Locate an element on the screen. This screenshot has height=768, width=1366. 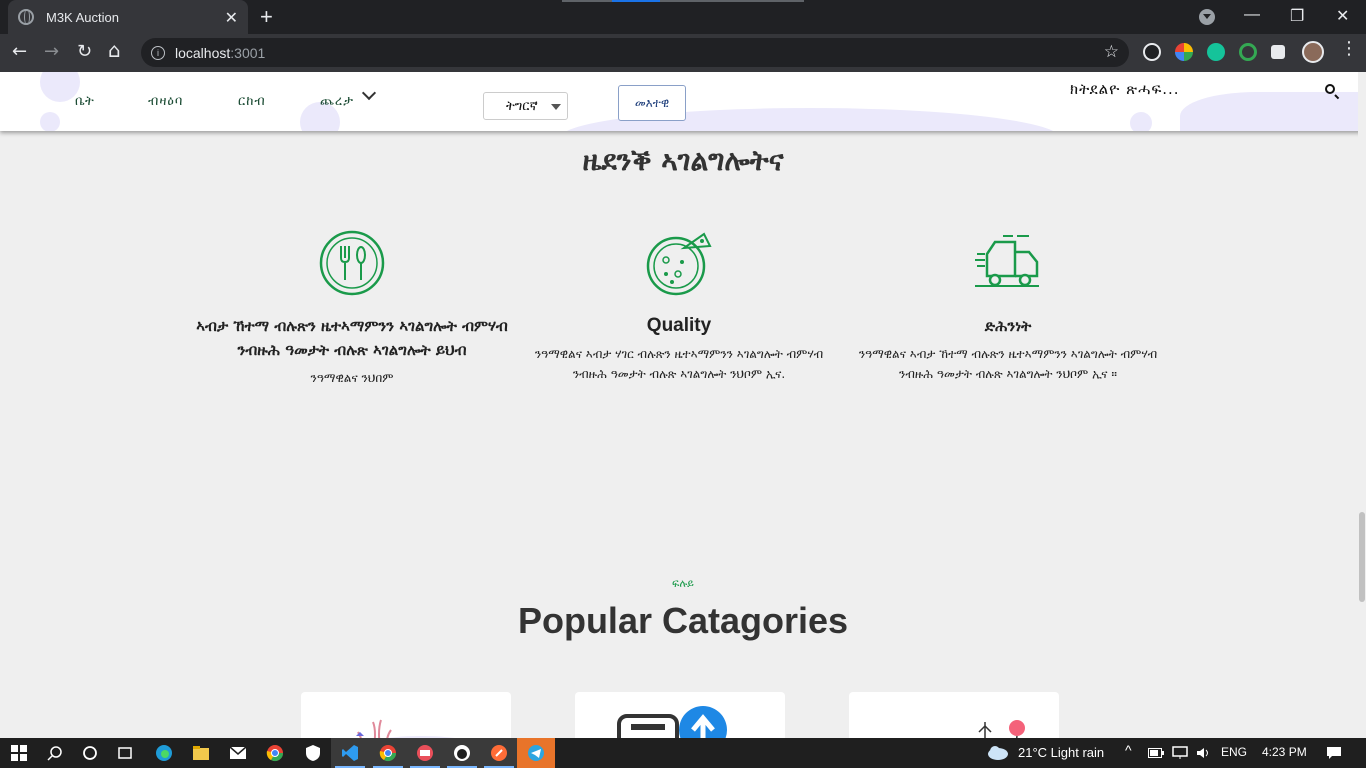
browser-tab: M3K Auction ✕ is located at coordinates (128, 17).